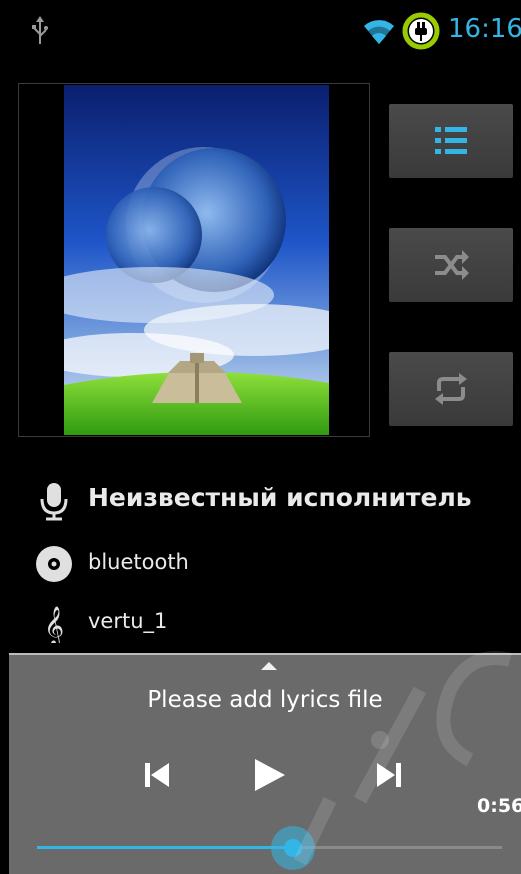 This screenshot has height=874, width=521. I want to click on artist-name: Неизвестный исполнитель, so click(280, 497).